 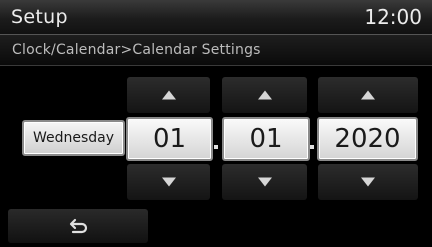 I want to click on back-button, so click(x=78, y=226).